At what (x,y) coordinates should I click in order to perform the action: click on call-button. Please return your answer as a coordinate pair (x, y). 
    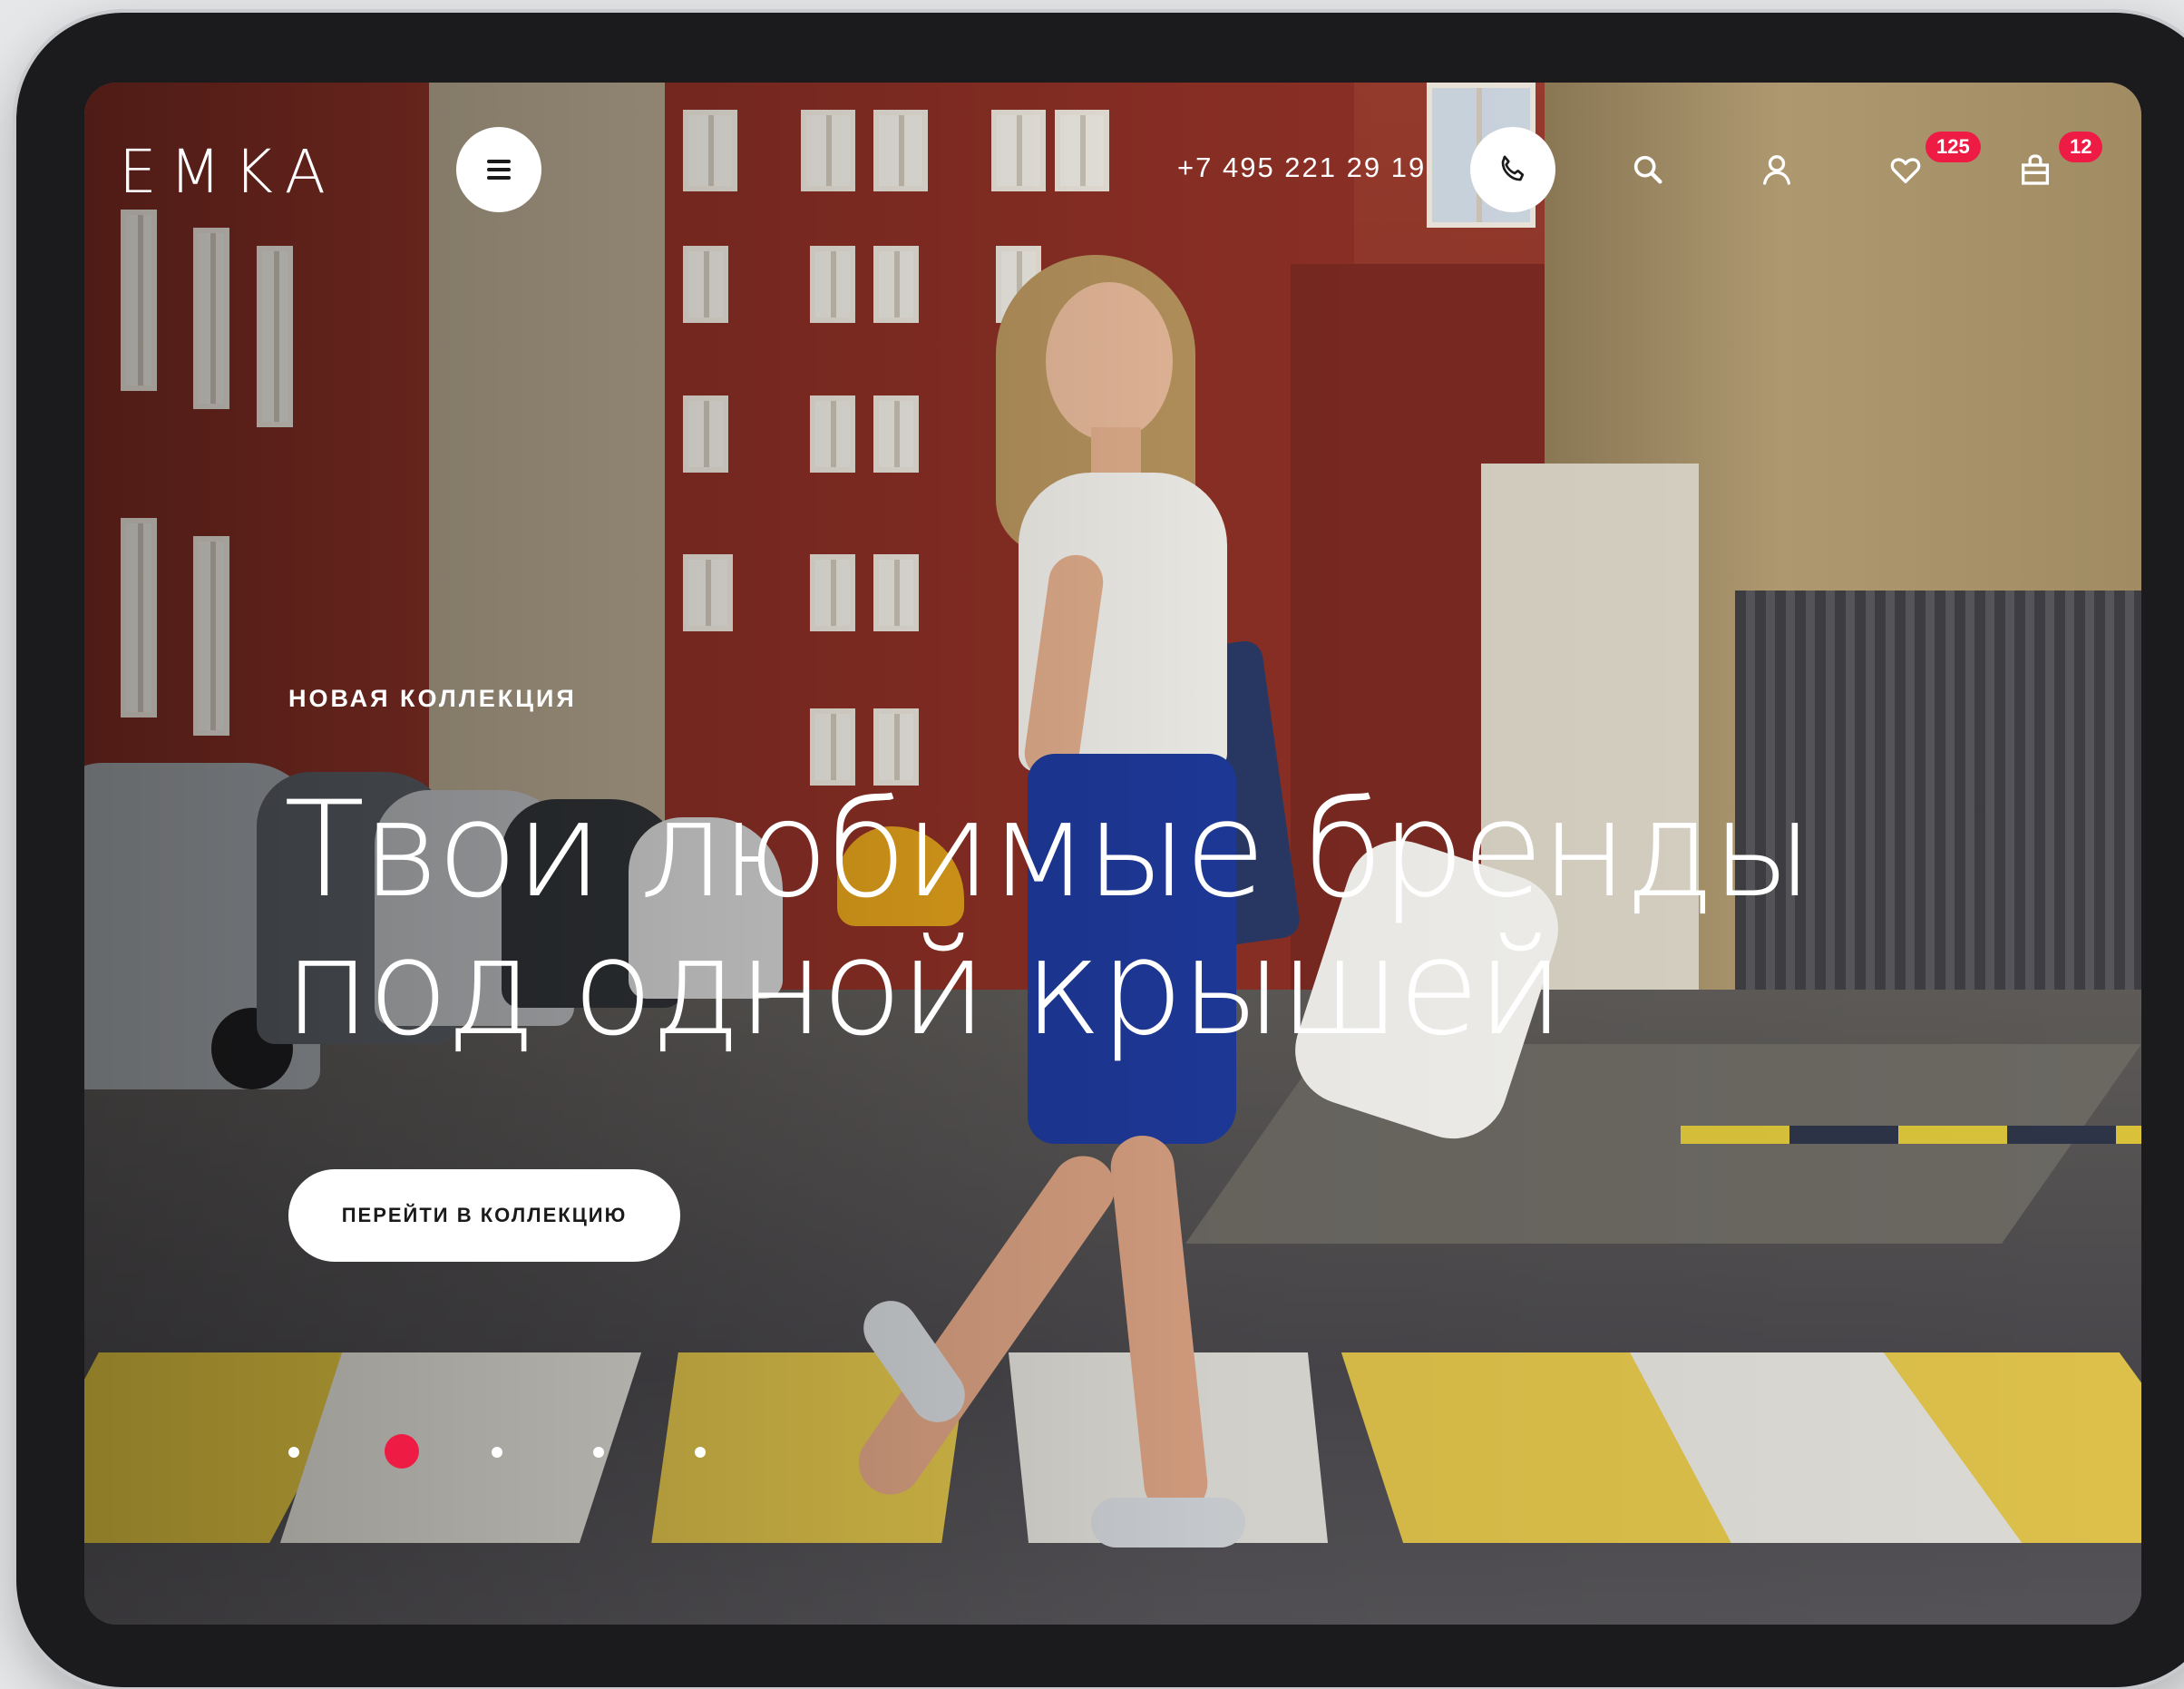
    Looking at the image, I should click on (1512, 170).